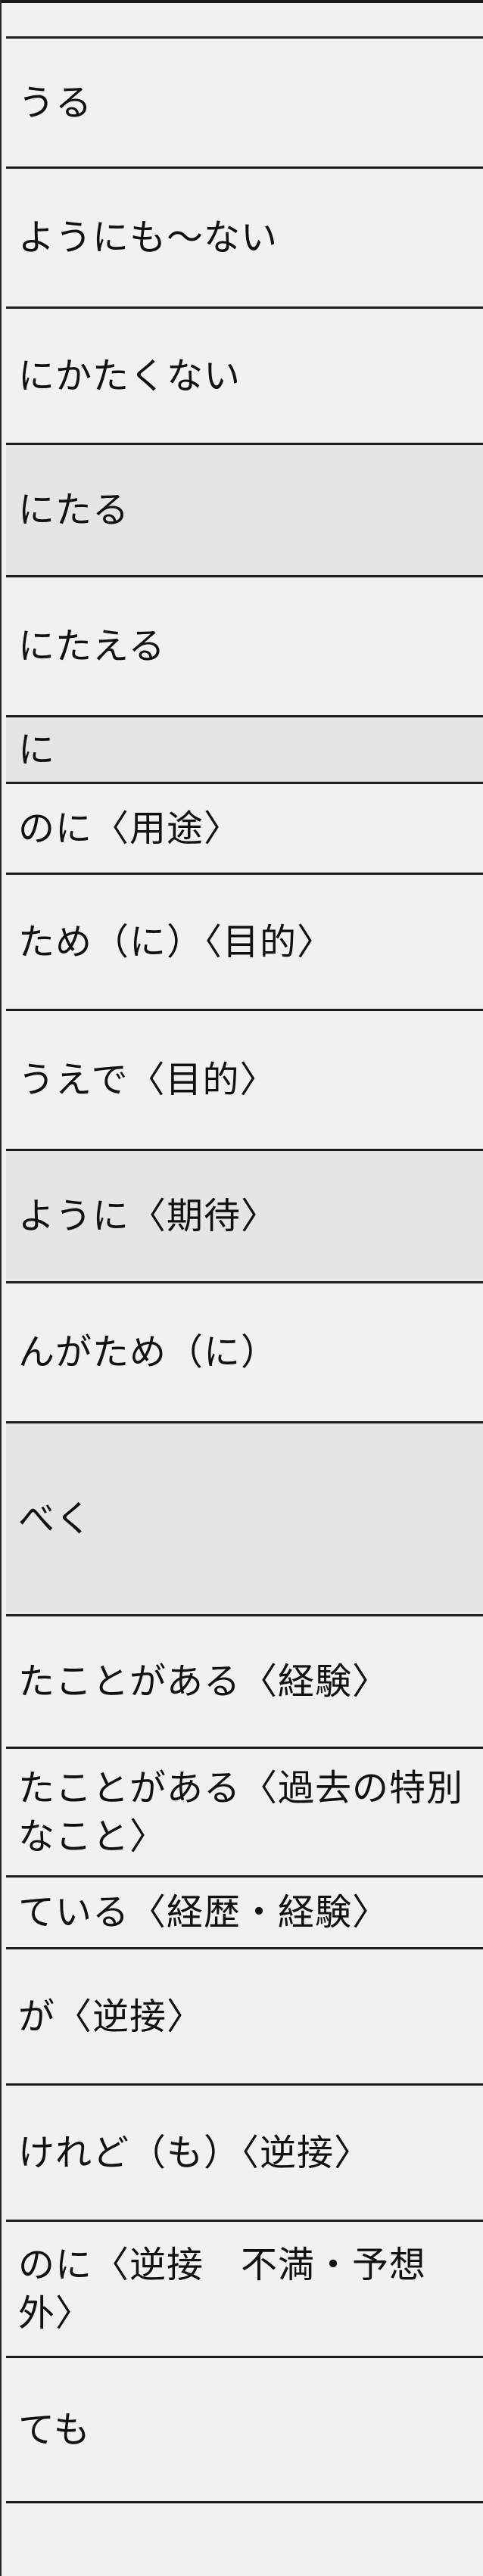  Describe the element at coordinates (148, 1216) in the screenshot. I see `row-text: ように〈期待〉` at that location.